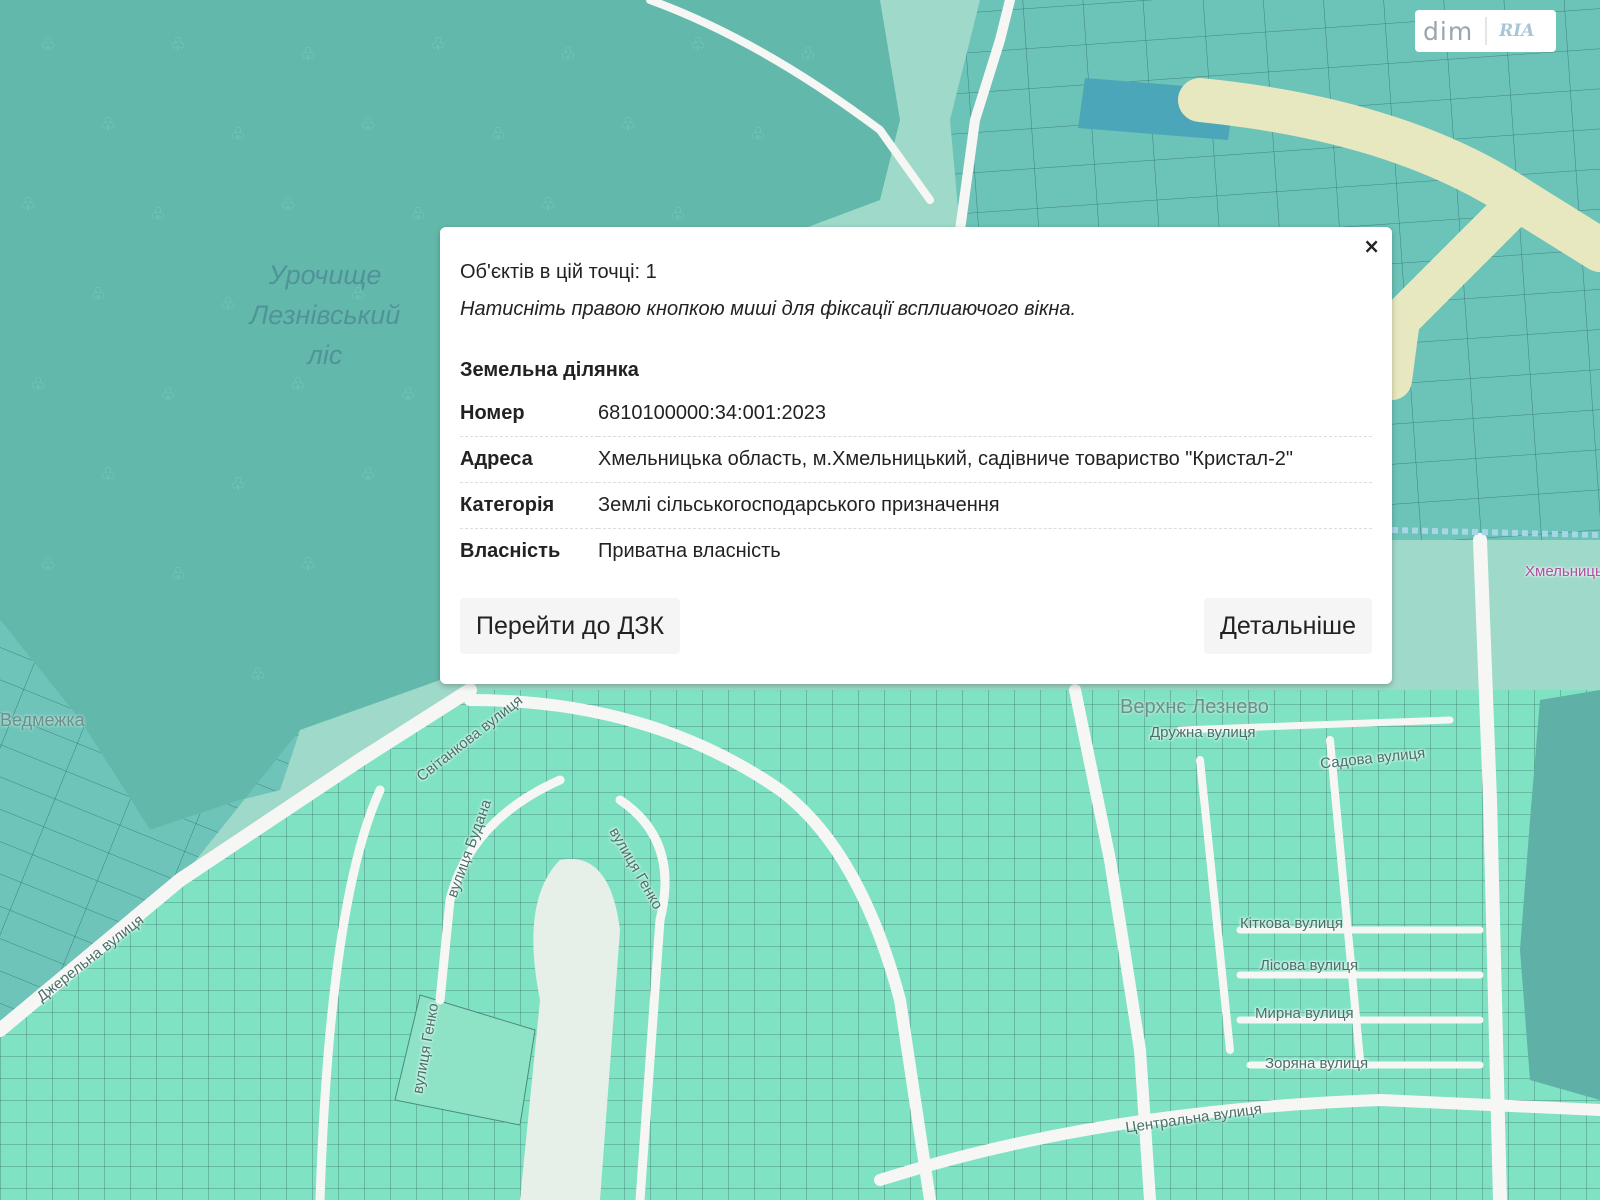 Image resolution: width=1600 pixels, height=1200 pixels. Describe the element at coordinates (689, 551) in the screenshot. I see `row-value: Приватна власність` at that location.